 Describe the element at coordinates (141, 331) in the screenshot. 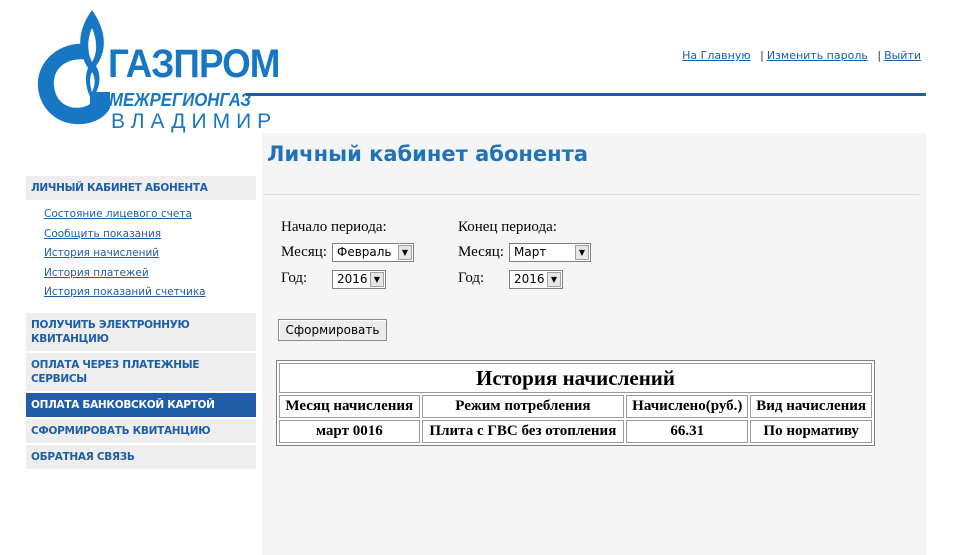

I see `sidebar-item-e-receipt: ПОЛУЧИТЬ ЭЛЕКТРОННУЮ КВИТАНЦИЮ` at that location.